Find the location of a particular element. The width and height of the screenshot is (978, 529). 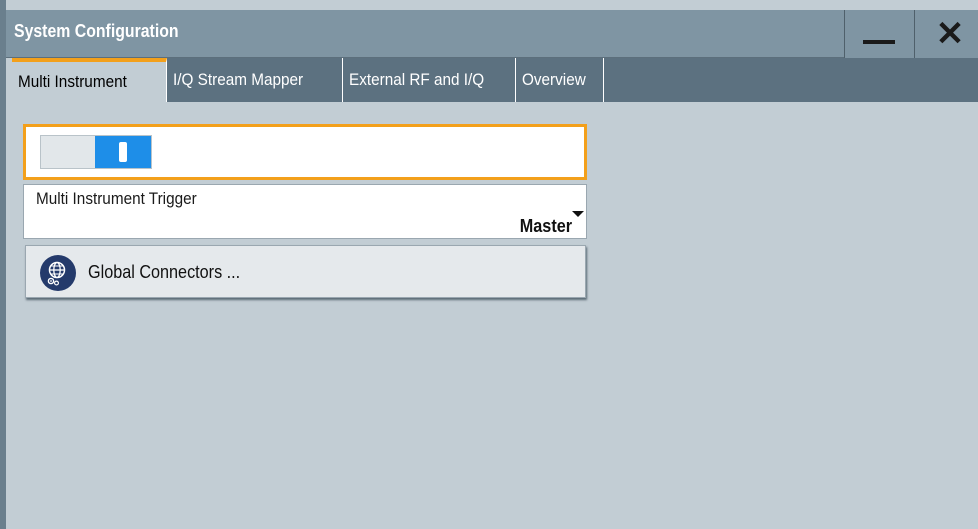

tab-multi-instrument: Multi Instrument is located at coordinates (89, 80).